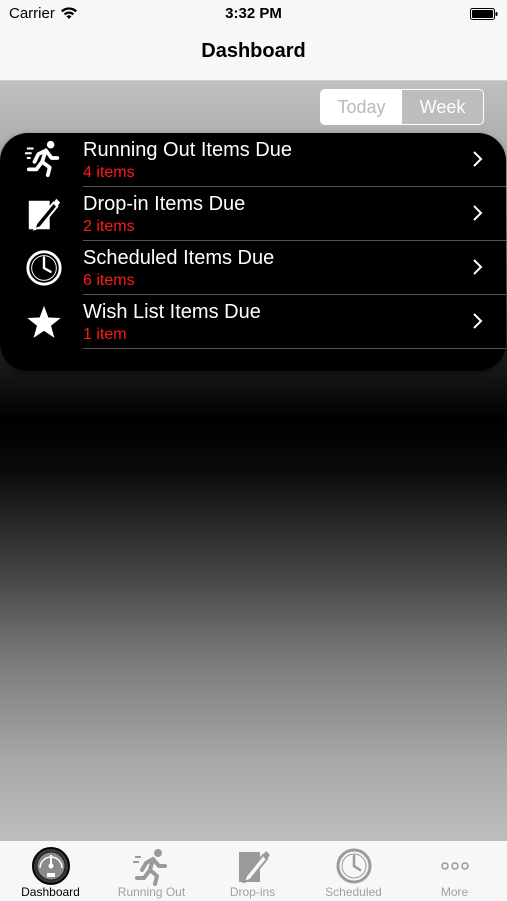  I want to click on tab-drop-ins: Drop-ins, so click(252, 871).